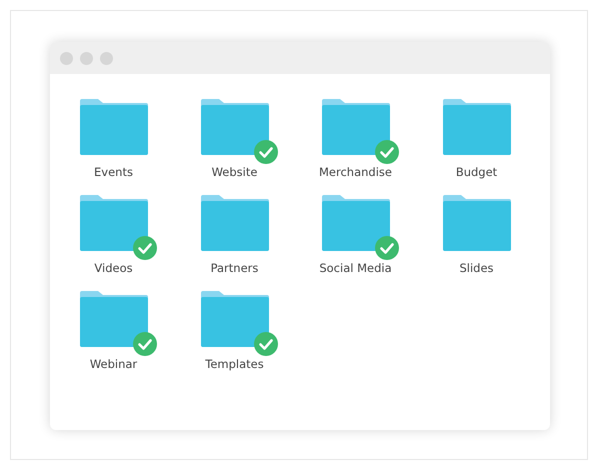  Describe the element at coordinates (476, 268) in the screenshot. I see `folder-name: Slides` at that location.